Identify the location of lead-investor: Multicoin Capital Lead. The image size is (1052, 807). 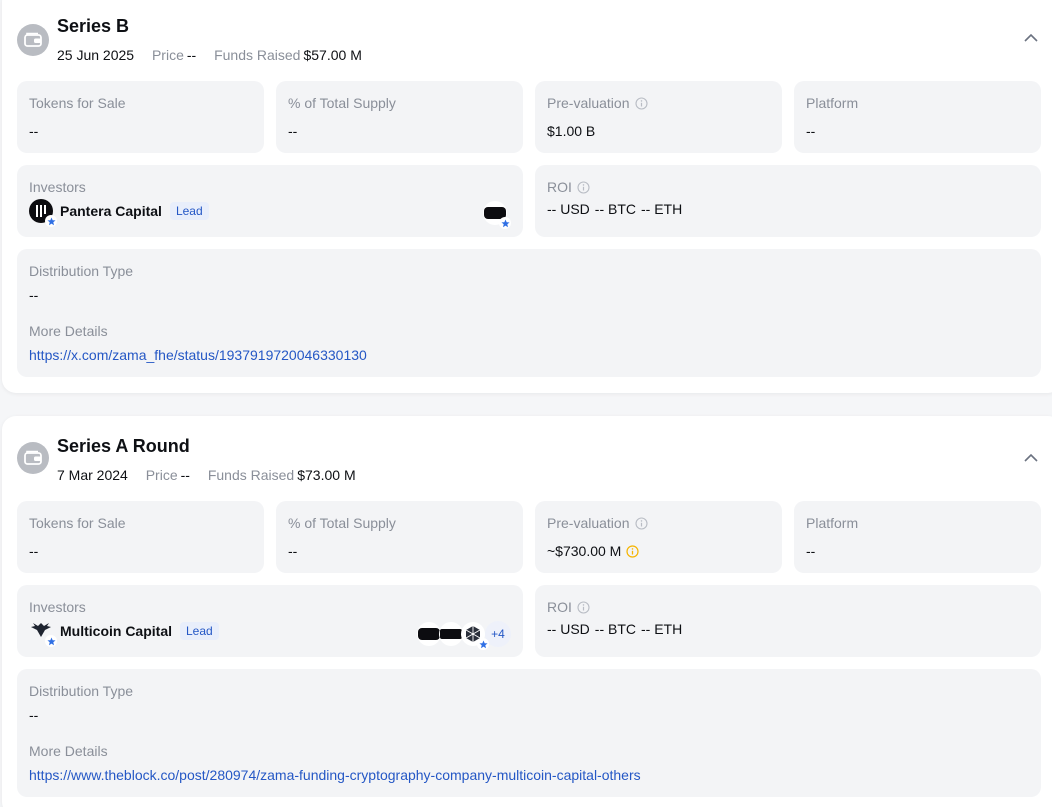
(124, 633).